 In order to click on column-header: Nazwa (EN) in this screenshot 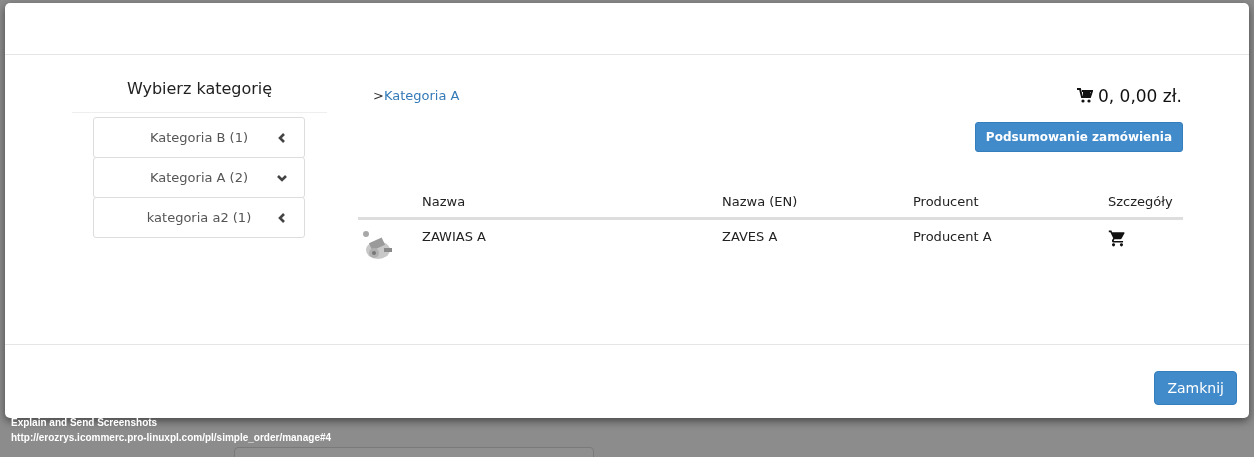, I will do `click(817, 202)`.